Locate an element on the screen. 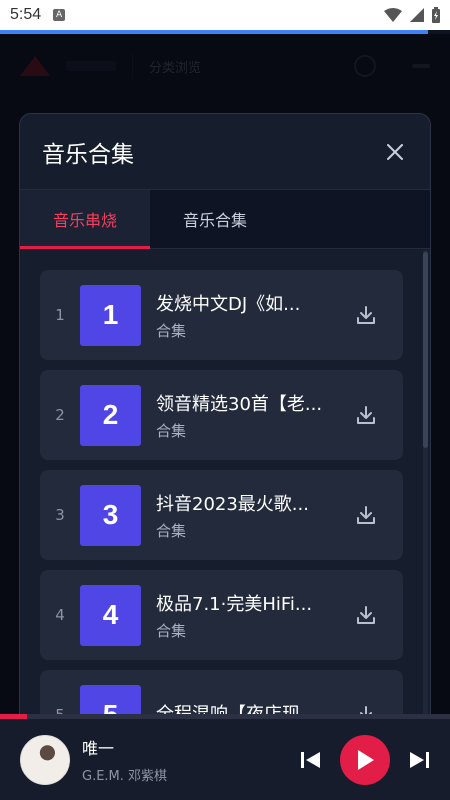  close-icon is located at coordinates (395, 151).